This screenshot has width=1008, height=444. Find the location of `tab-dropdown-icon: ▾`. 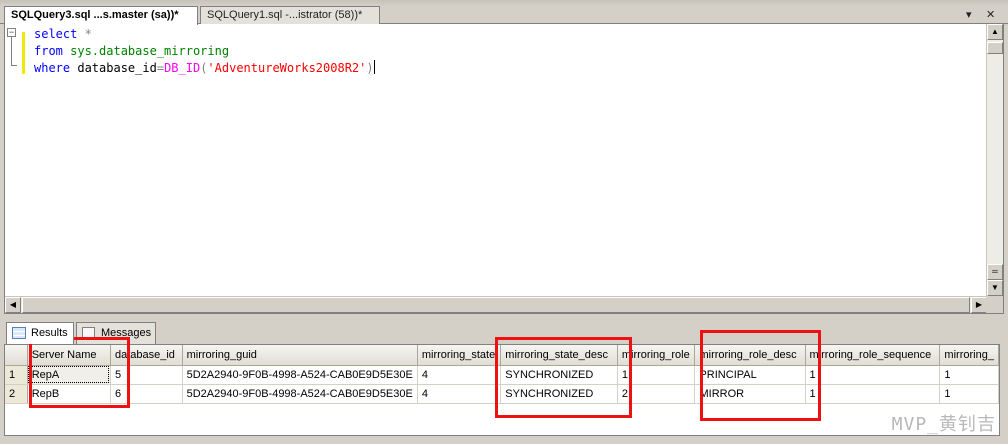

tab-dropdown-icon: ▾ is located at coordinates (969, 14).